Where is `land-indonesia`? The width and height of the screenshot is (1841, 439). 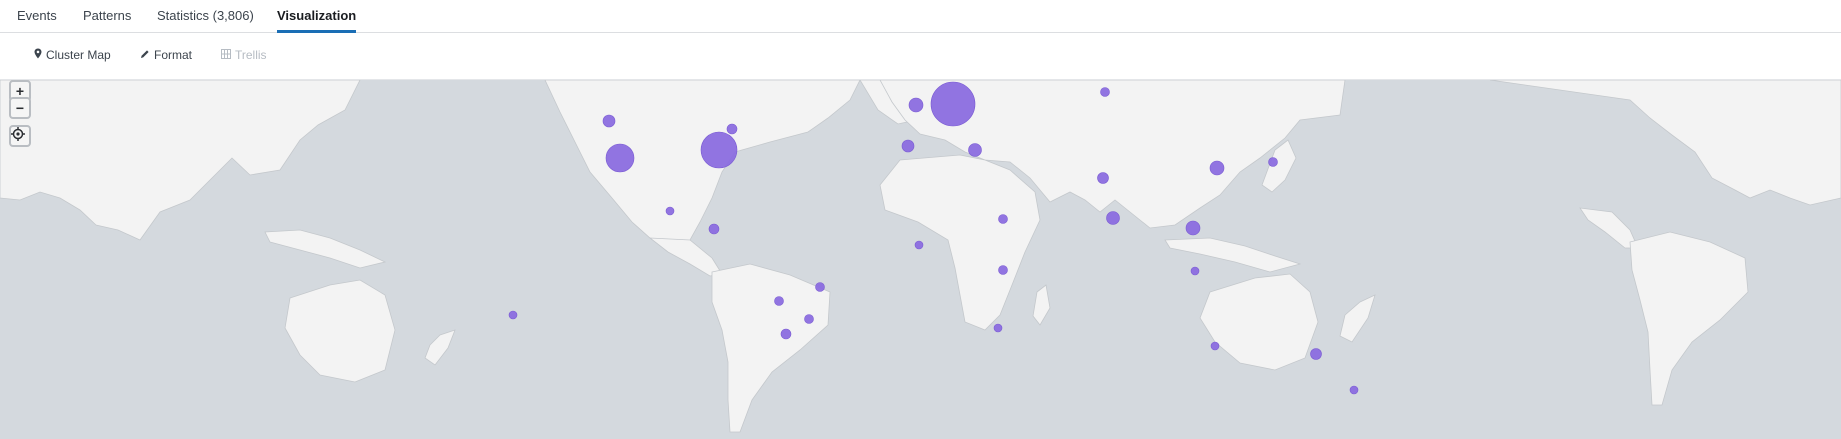 land-indonesia is located at coordinates (1233, 255).